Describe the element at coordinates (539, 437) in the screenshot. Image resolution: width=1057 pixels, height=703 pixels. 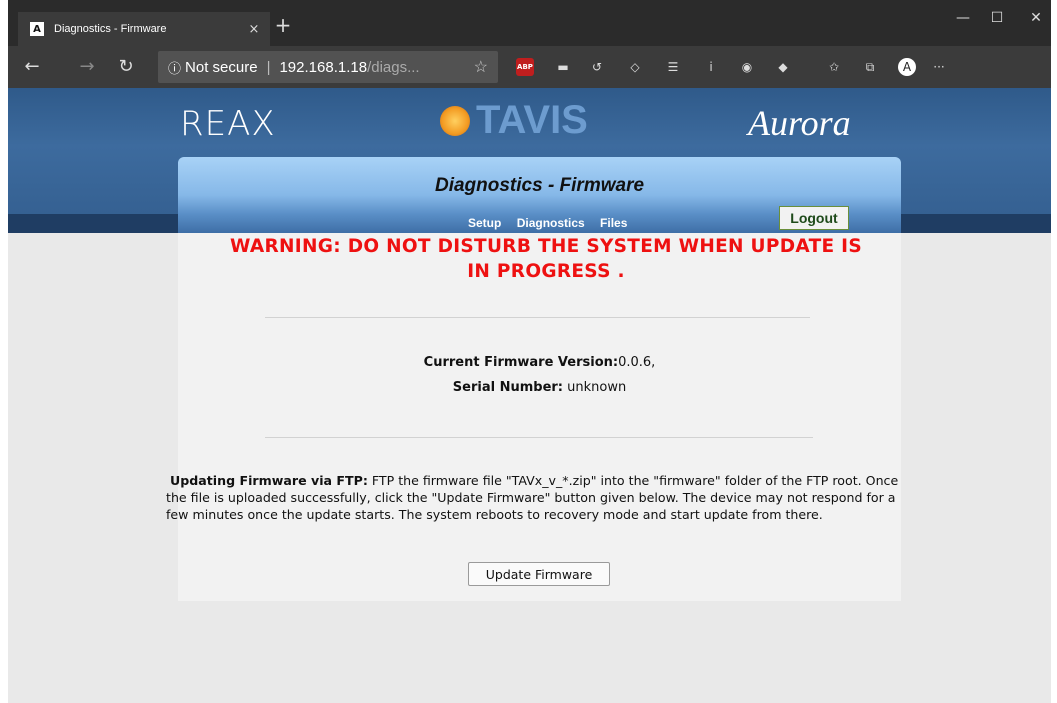
I see `divider-bottom` at that location.